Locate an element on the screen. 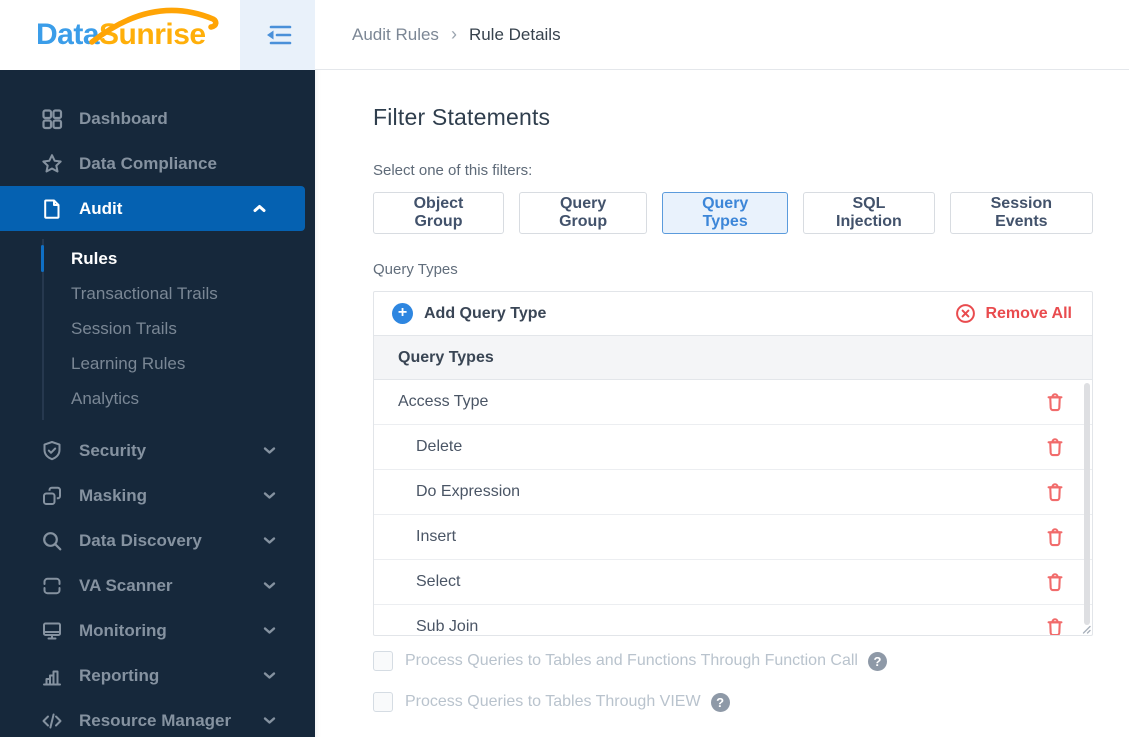 This screenshot has width=1129, height=743. star-icon is located at coordinates (52, 162).